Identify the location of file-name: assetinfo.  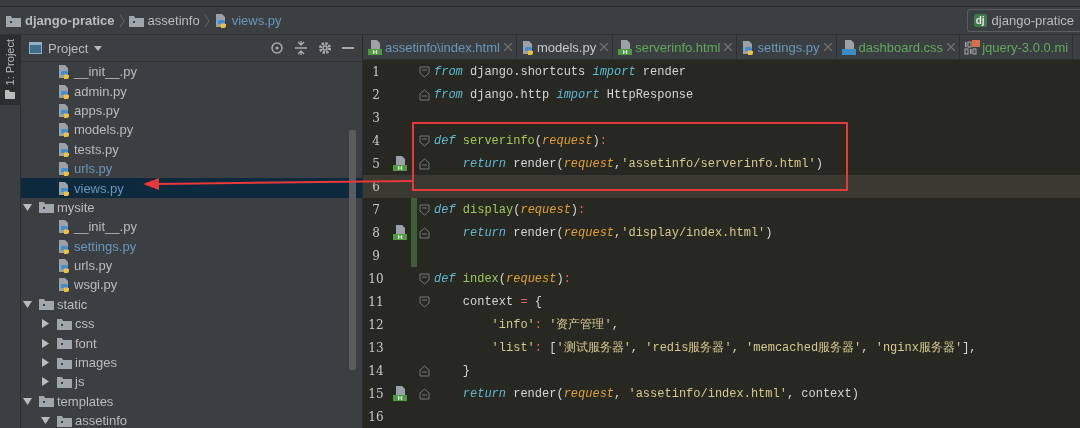
(101, 420).